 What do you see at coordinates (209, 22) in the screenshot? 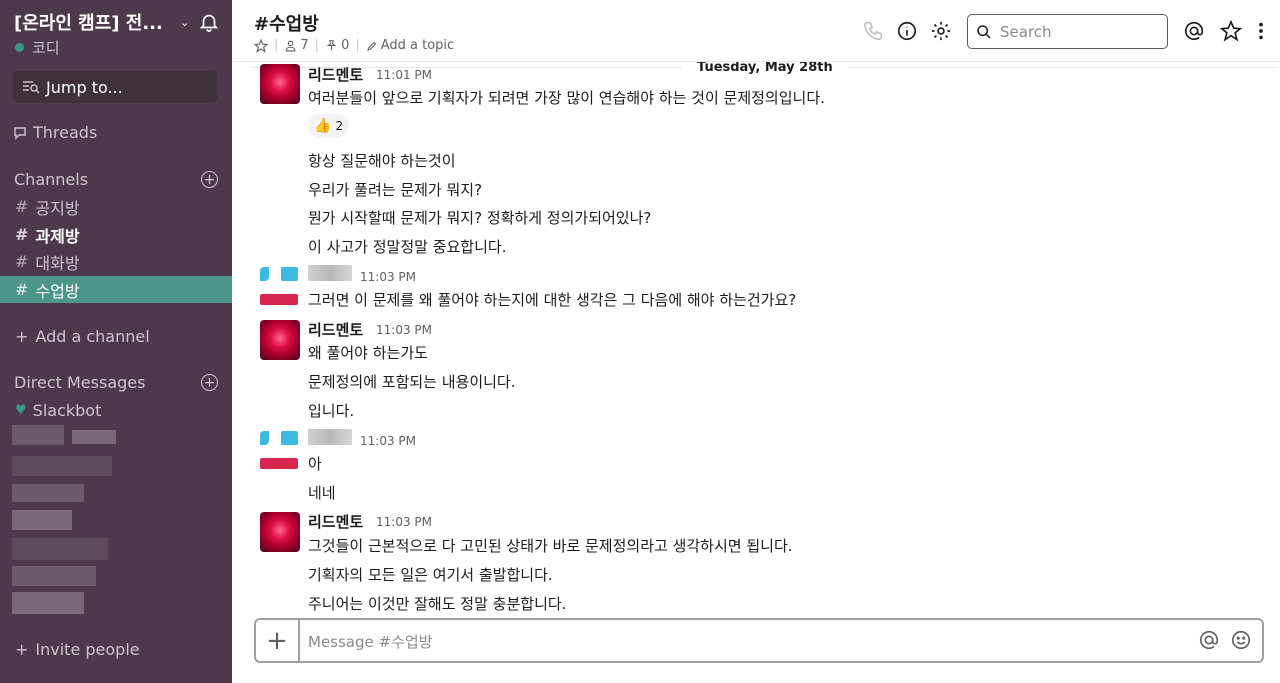
I see `bell-icon` at bounding box center [209, 22].